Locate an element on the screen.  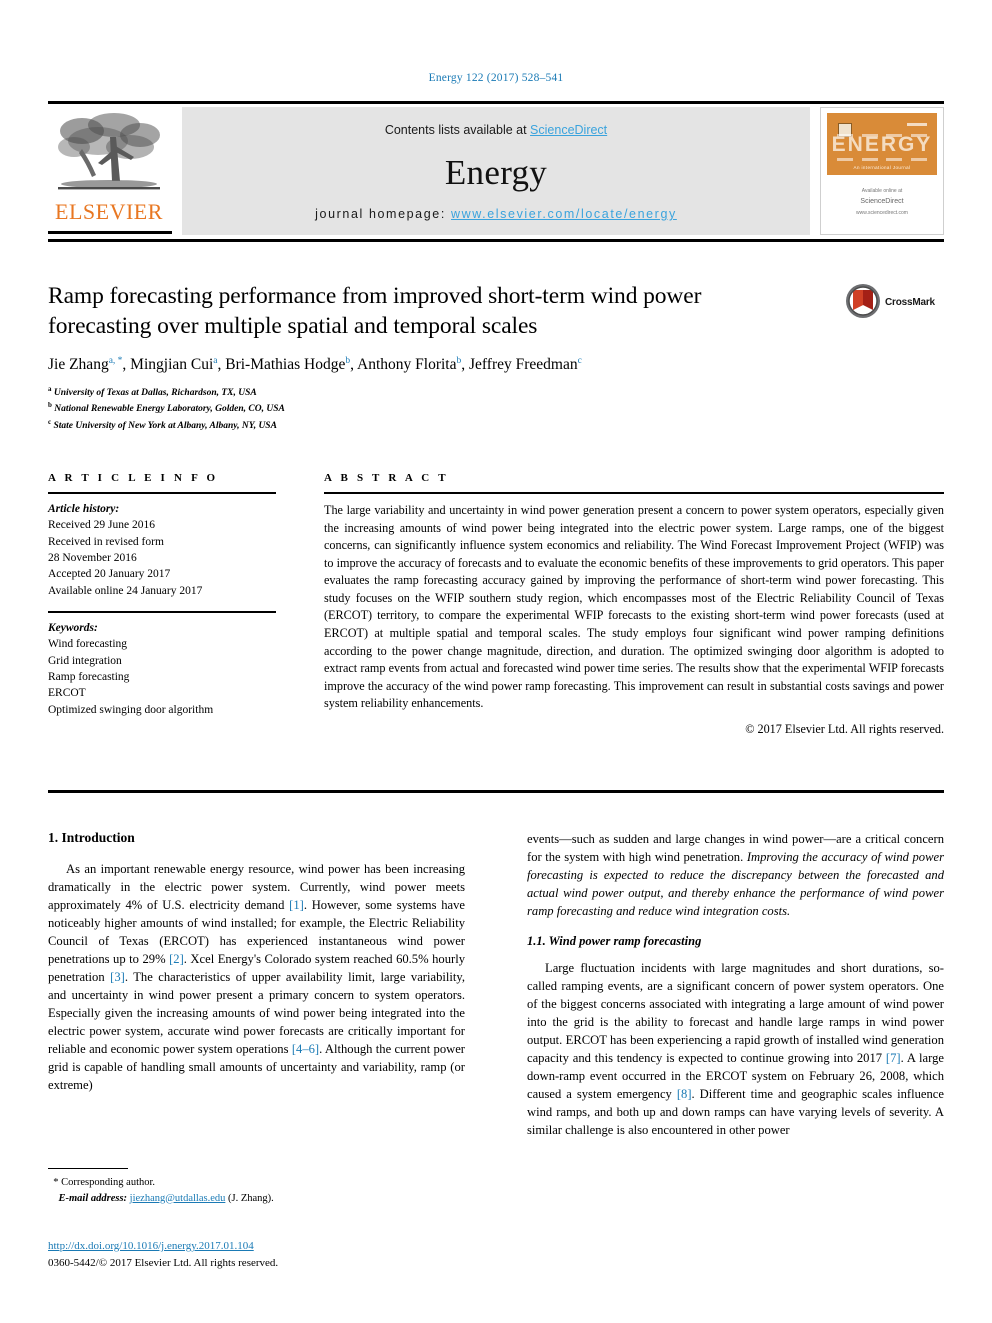
keywords-rule is located at coordinates (162, 611).